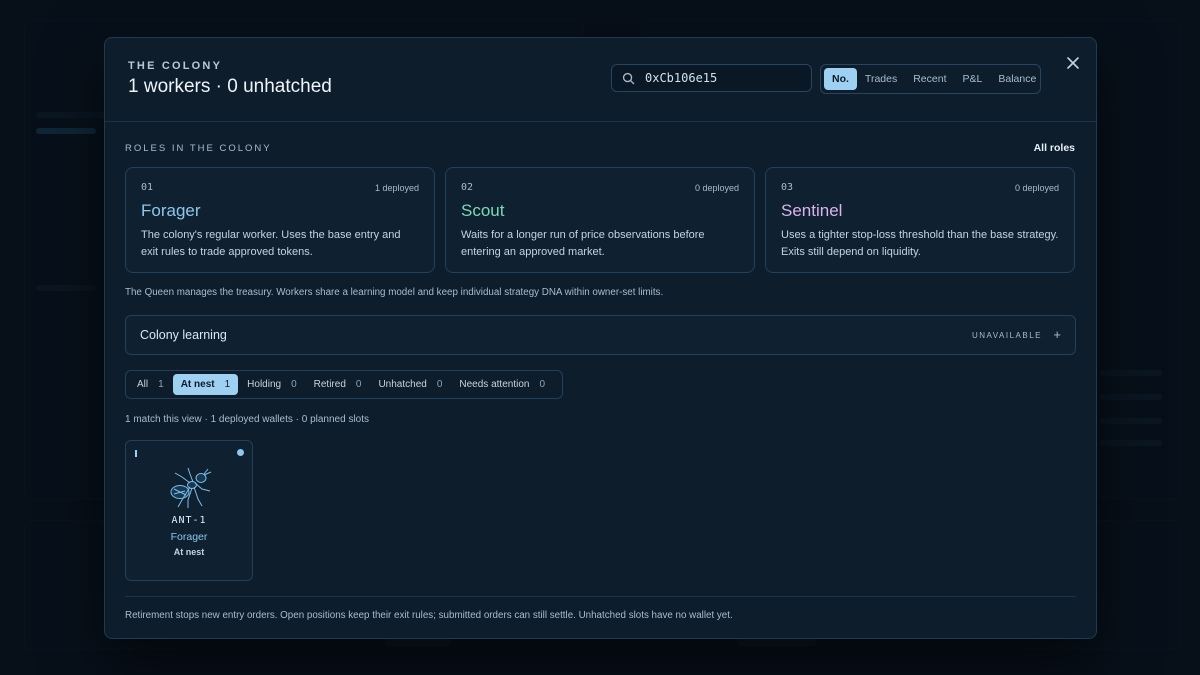 The height and width of the screenshot is (675, 1200). I want to click on filter-holding: Holding 0, so click(271, 384).